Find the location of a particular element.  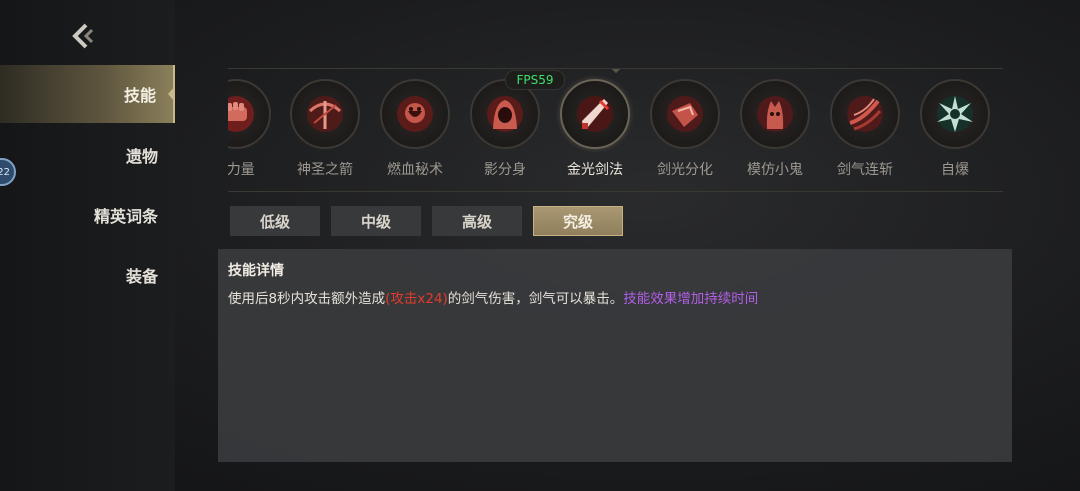

tier-tab-ultimate: 究级 is located at coordinates (578, 221).